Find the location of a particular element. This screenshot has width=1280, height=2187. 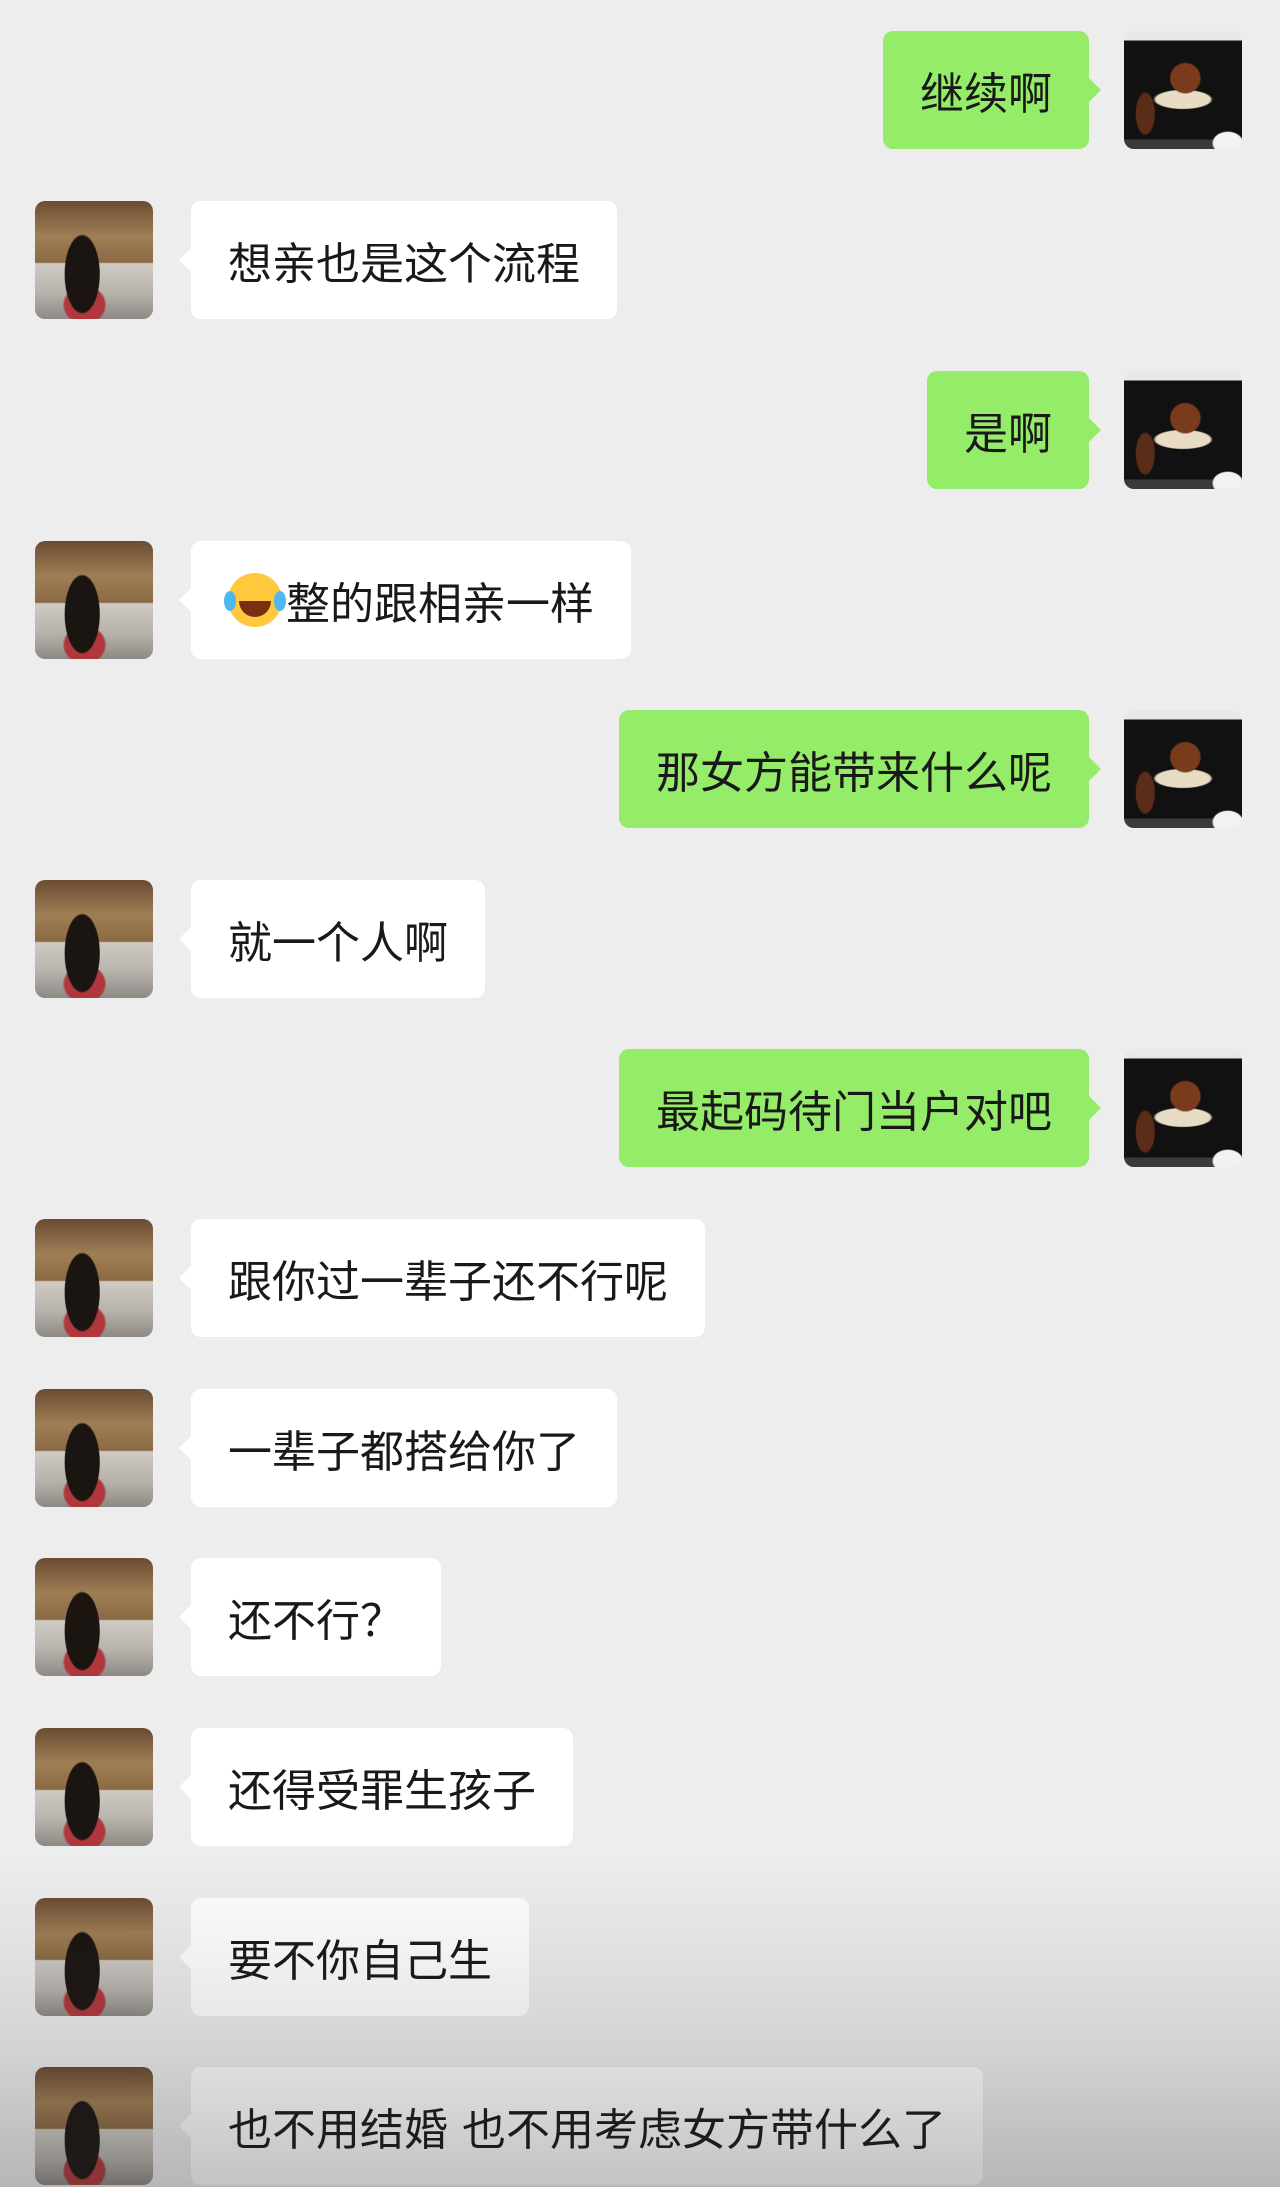

message-bubble-incoming: 想亲也是这个流程 is located at coordinates (398, 260).